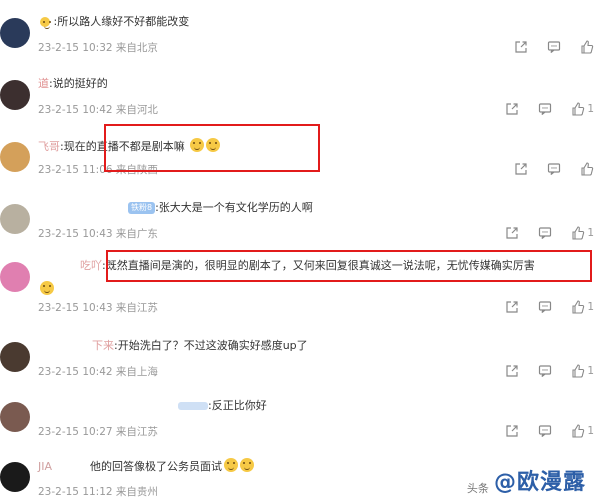 The height and width of the screenshot is (498, 594). Describe the element at coordinates (237, 405) in the screenshot. I see `comment-text: :反正比你好` at that location.